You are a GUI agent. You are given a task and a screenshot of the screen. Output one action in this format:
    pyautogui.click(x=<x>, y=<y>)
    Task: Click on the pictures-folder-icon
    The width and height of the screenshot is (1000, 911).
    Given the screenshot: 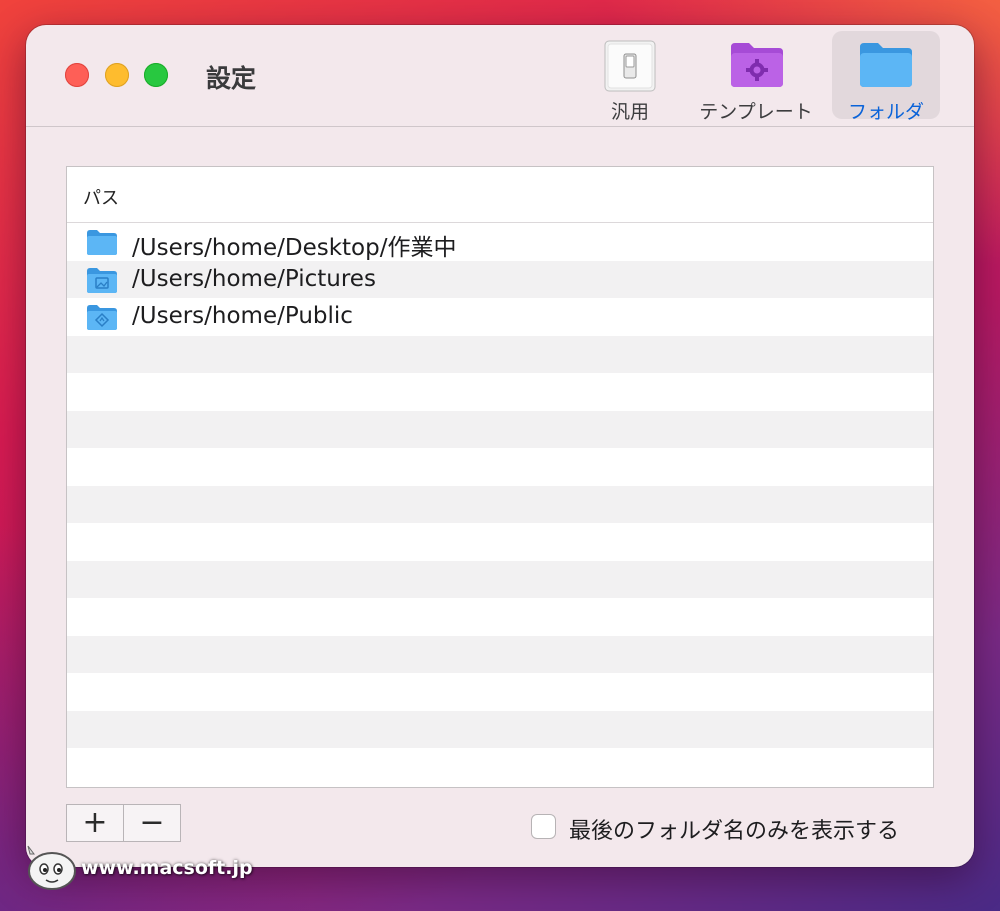 What is the action you would take?
    pyautogui.click(x=102, y=280)
    